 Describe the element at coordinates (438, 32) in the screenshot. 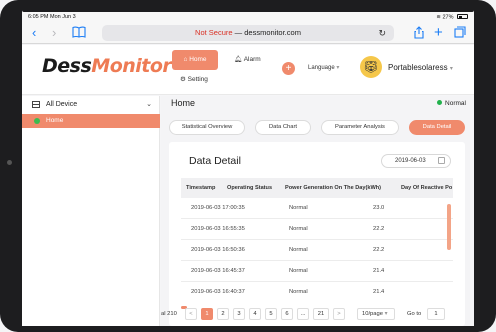

I see `new-tab-icon: +` at that location.